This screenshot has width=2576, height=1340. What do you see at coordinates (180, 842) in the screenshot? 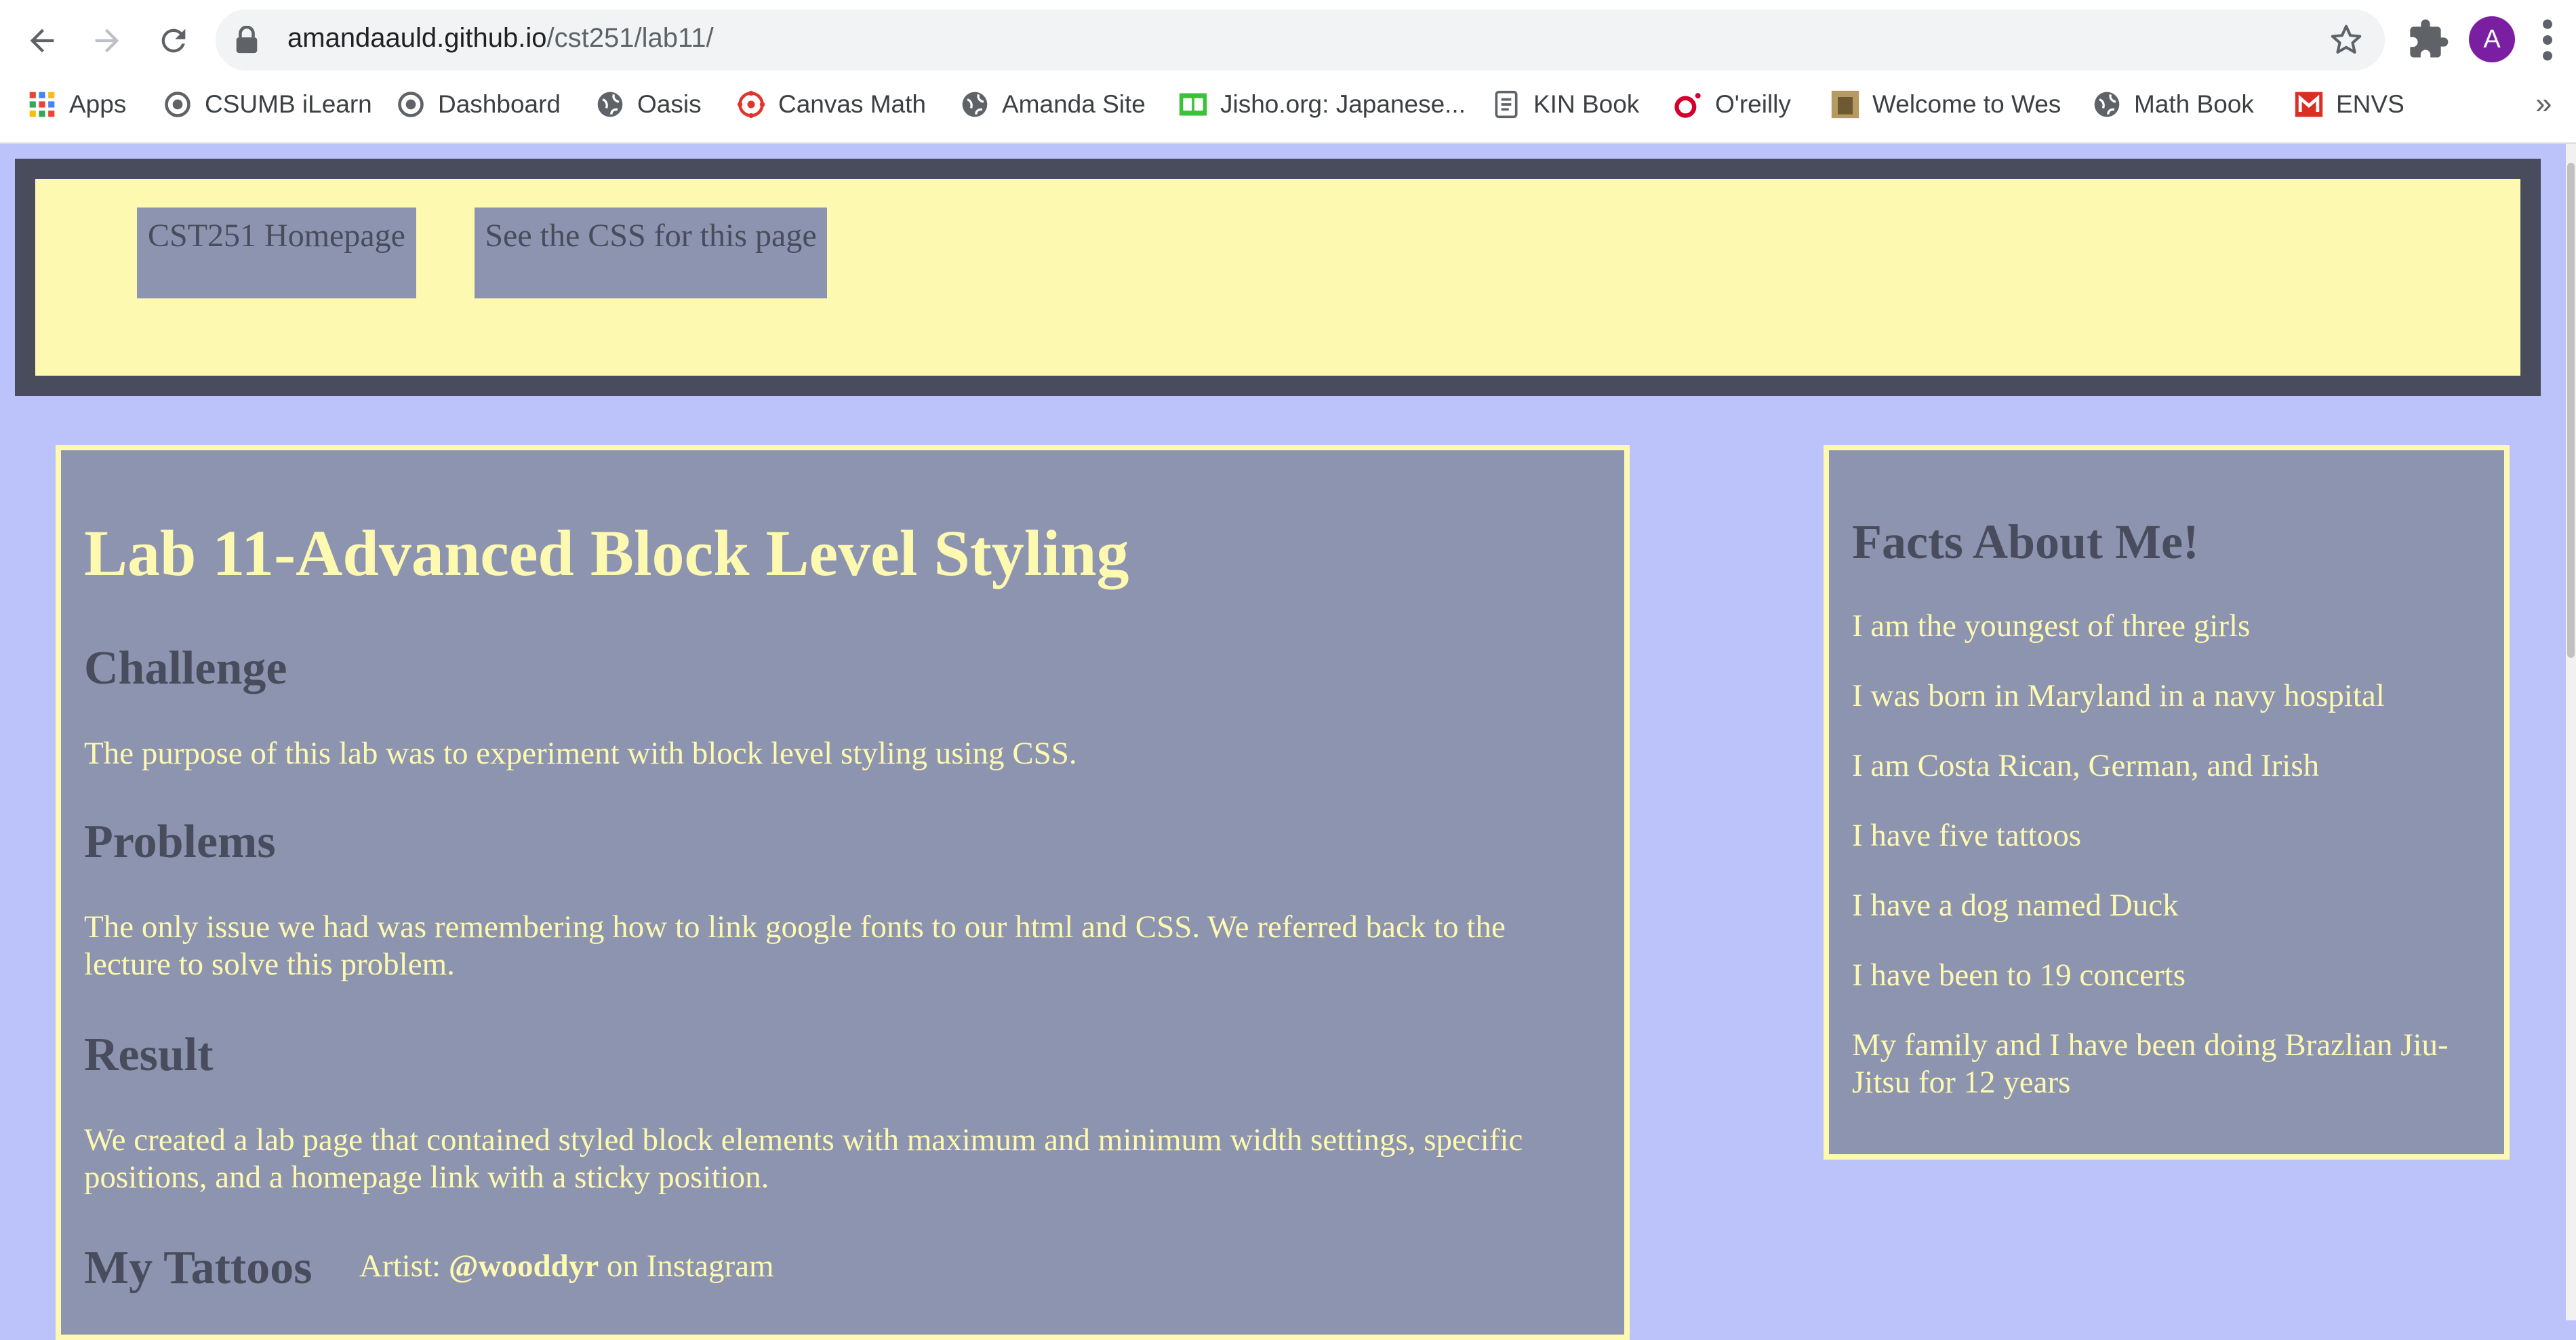
I see `problems-heading: Problems` at bounding box center [180, 842].